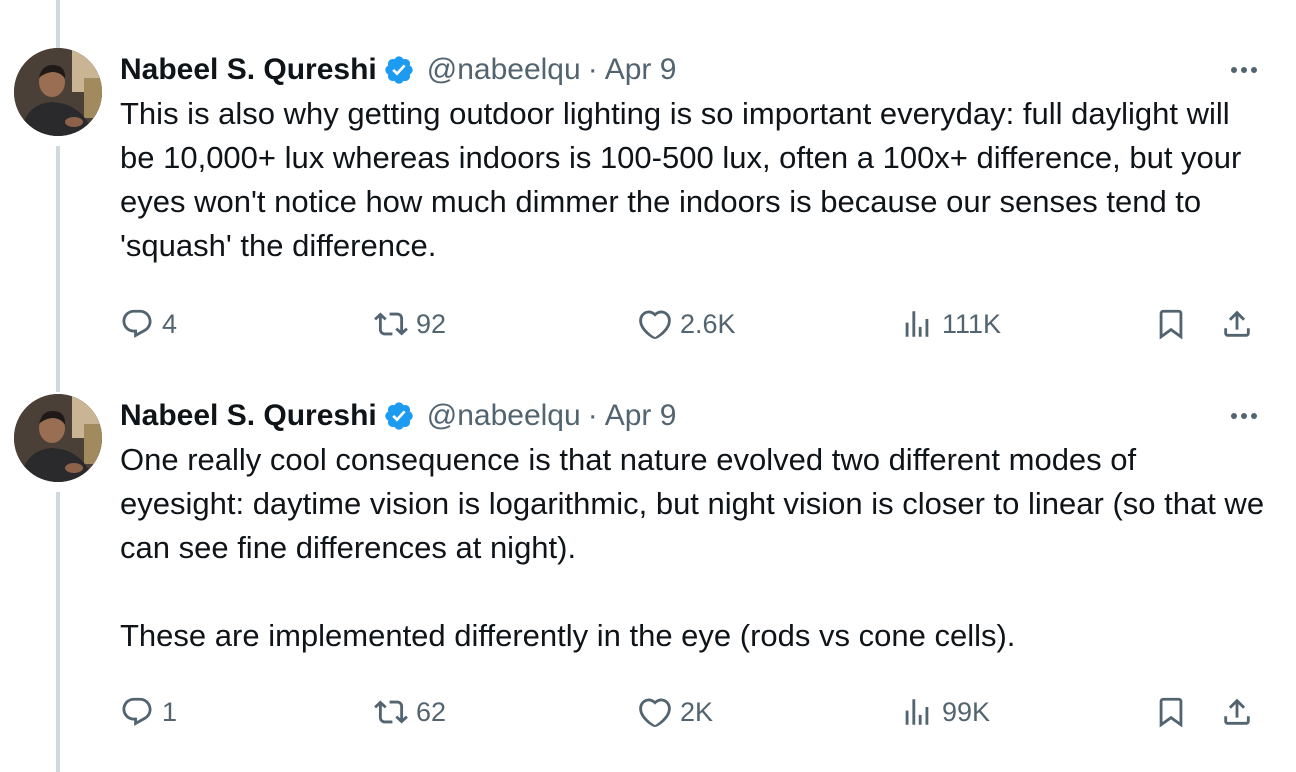 Image resolution: width=1296 pixels, height=772 pixels. What do you see at coordinates (708, 323) in the screenshot?
I see `like-count: 2.6K` at bounding box center [708, 323].